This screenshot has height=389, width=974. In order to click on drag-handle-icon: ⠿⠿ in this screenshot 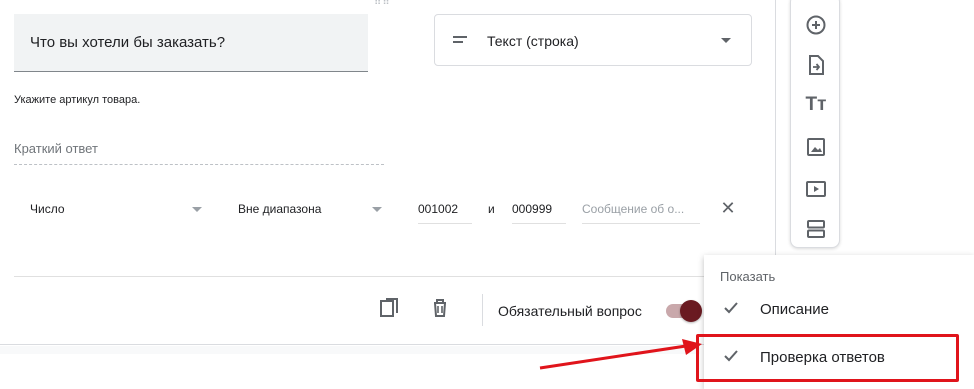, I will do `click(384, 4)`.